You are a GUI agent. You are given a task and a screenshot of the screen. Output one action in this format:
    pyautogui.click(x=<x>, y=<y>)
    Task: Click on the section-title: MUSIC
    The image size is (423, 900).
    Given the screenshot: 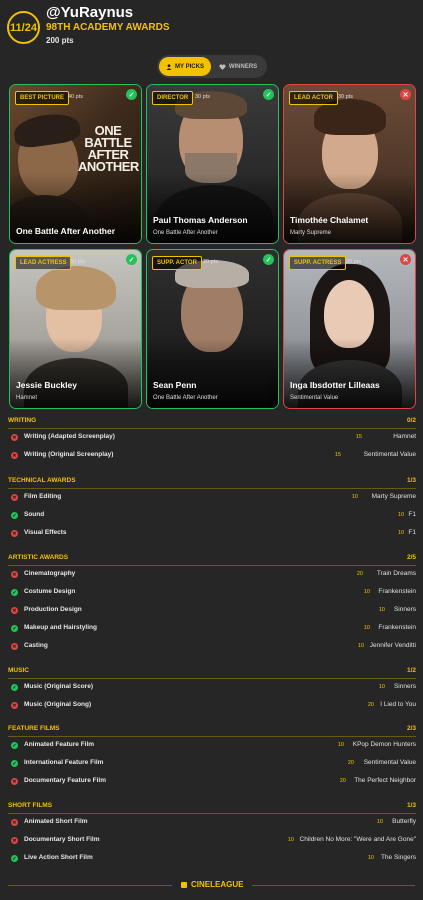 What is the action you would take?
    pyautogui.click(x=18, y=670)
    